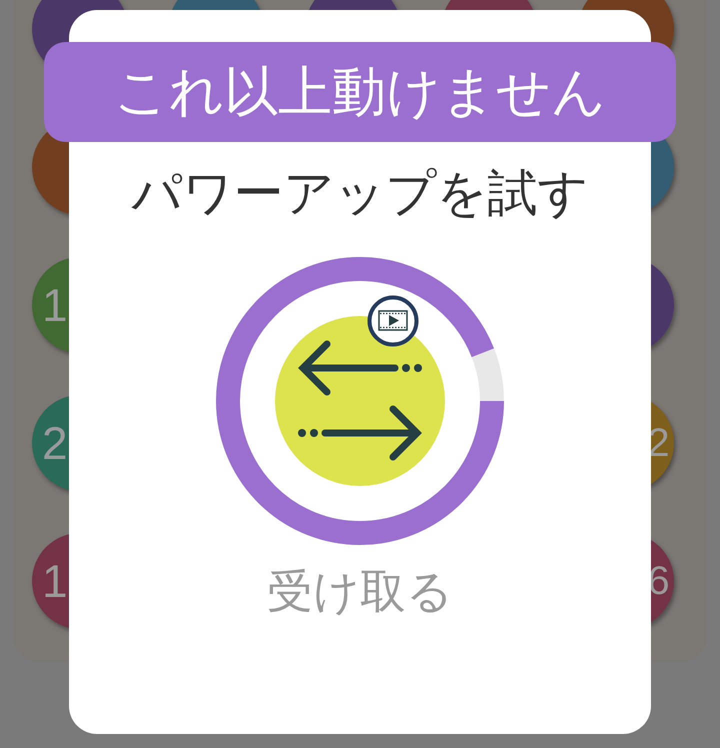  Describe the element at coordinates (360, 193) in the screenshot. I see `dialog-title: パワーアップを試す` at that location.